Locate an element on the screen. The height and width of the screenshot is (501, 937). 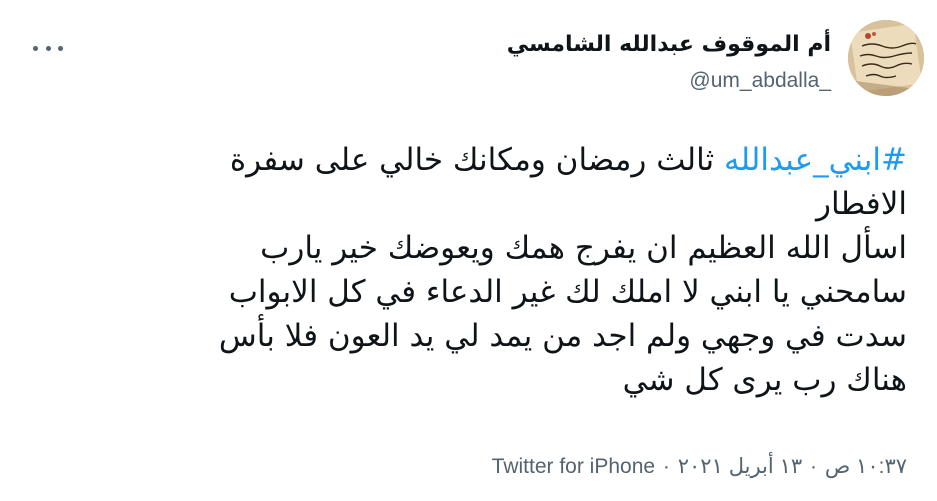
tweet-date: ١٣ أبريل ٢٠٢١ is located at coordinates (740, 466).